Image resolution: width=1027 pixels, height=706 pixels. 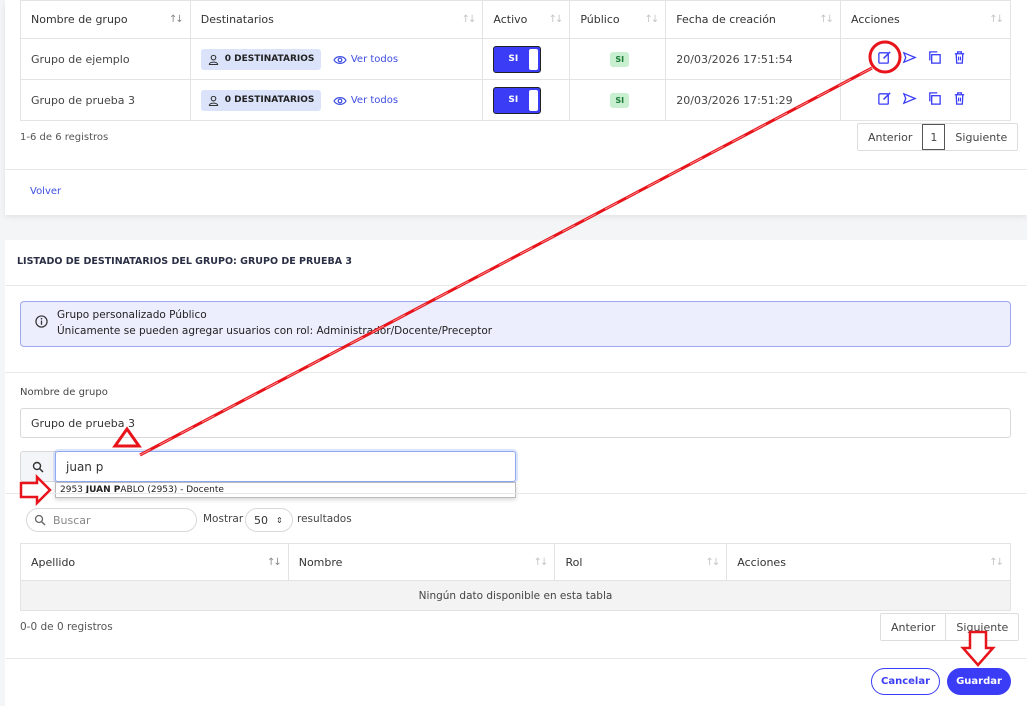 I want to click on table-search-input: Buscar, so click(x=111, y=520).